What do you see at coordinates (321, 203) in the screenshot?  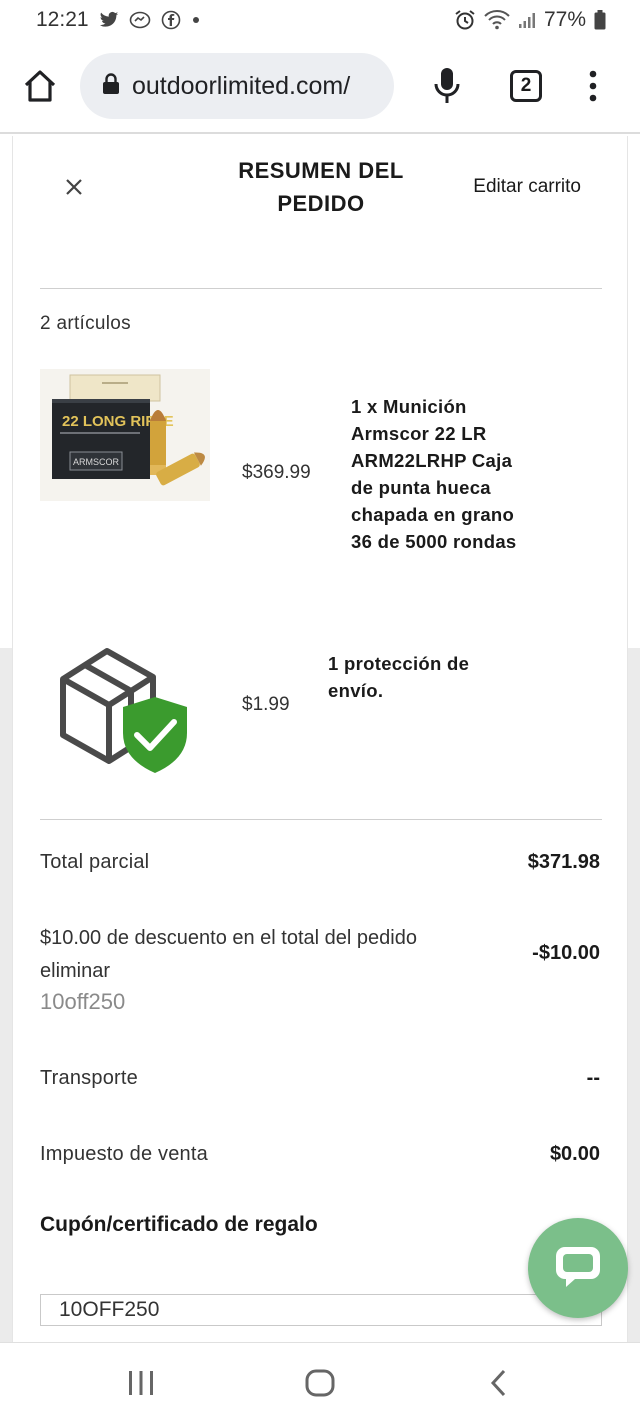 I see `title-line-2: PEDIDO` at bounding box center [321, 203].